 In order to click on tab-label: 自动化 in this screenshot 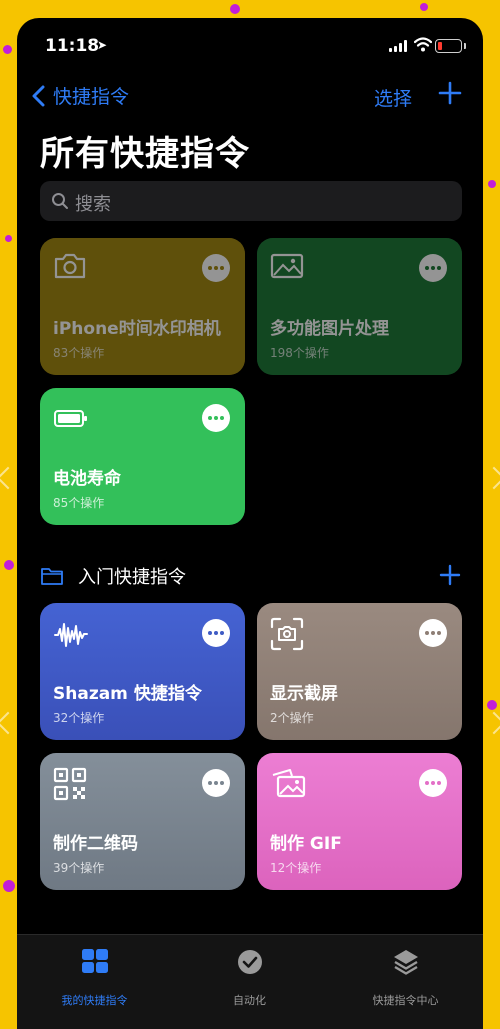, I will do `click(249, 1000)`.